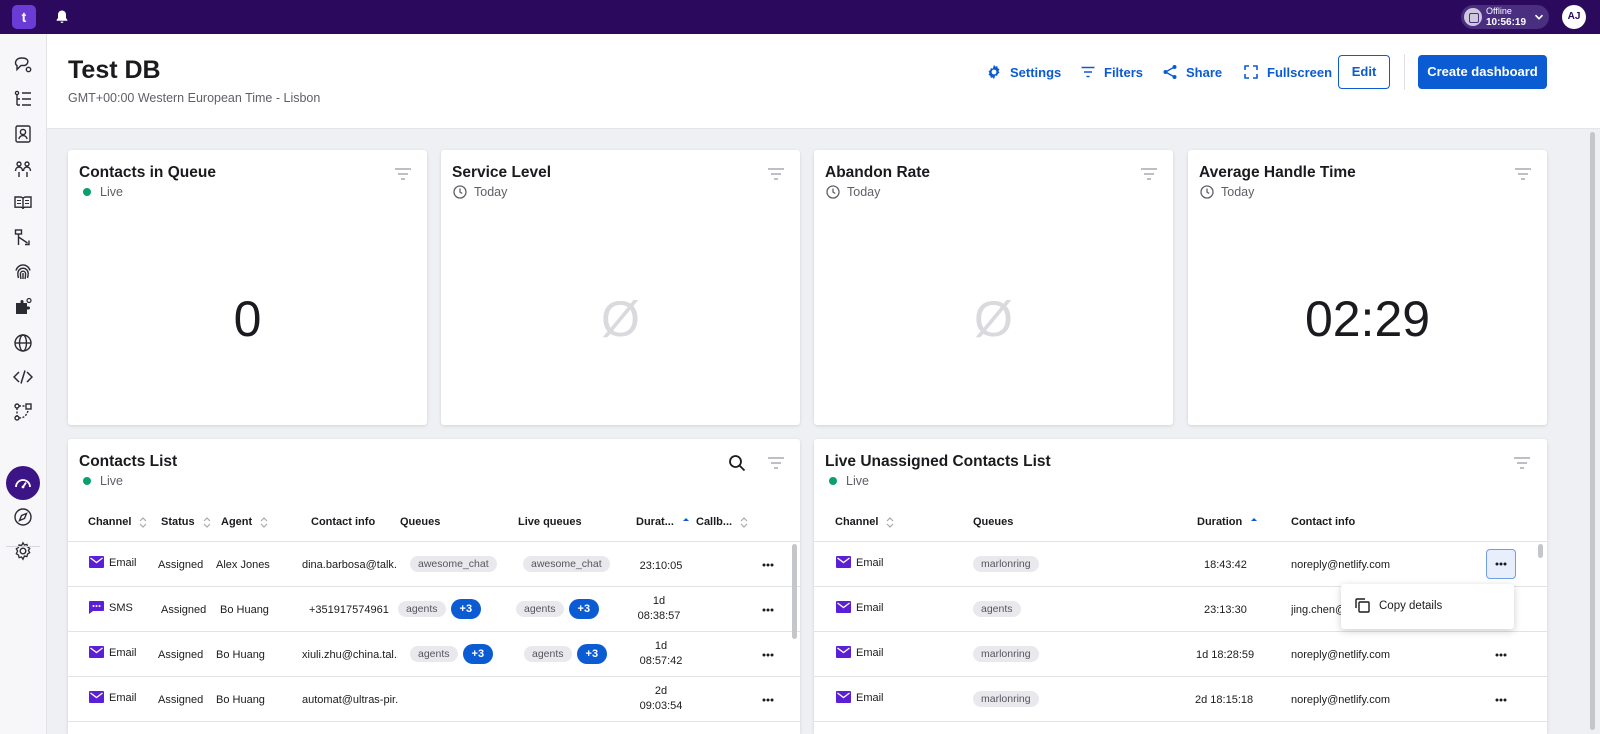 This screenshot has width=1600, height=734. Describe the element at coordinates (62, 17) in the screenshot. I see `bell-icon` at that location.